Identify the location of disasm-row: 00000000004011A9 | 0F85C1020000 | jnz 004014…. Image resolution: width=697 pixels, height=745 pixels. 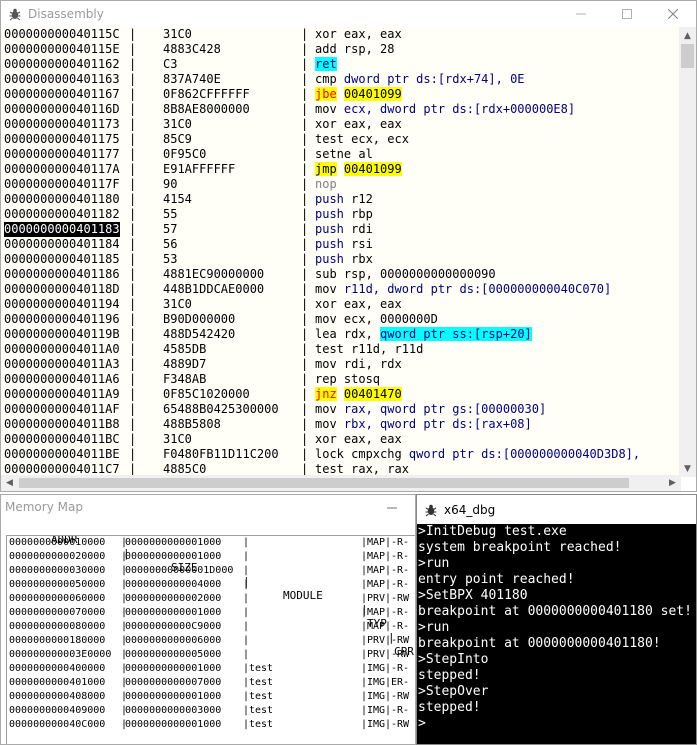
(341, 394).